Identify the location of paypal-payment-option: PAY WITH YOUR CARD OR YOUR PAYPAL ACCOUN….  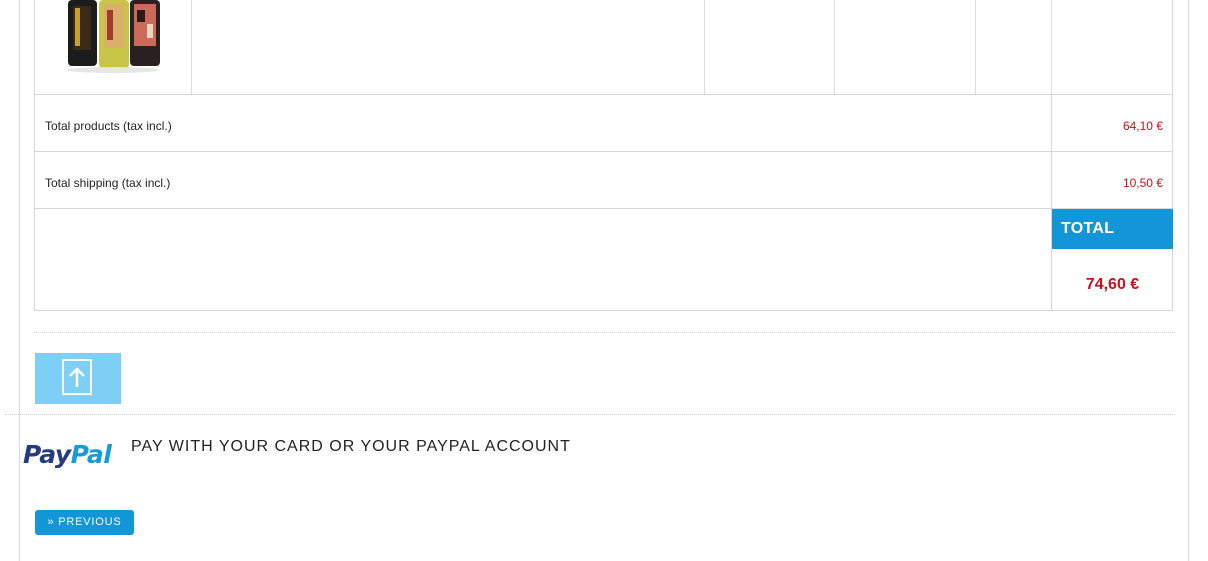
(351, 447).